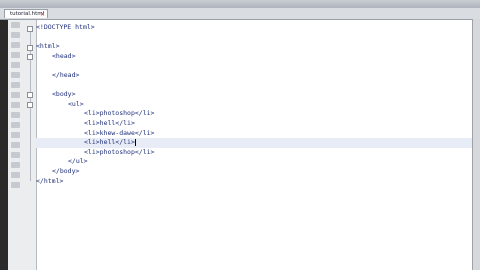 This screenshot has width=480, height=270. I want to click on code-line-text: <head>, so click(64, 55).